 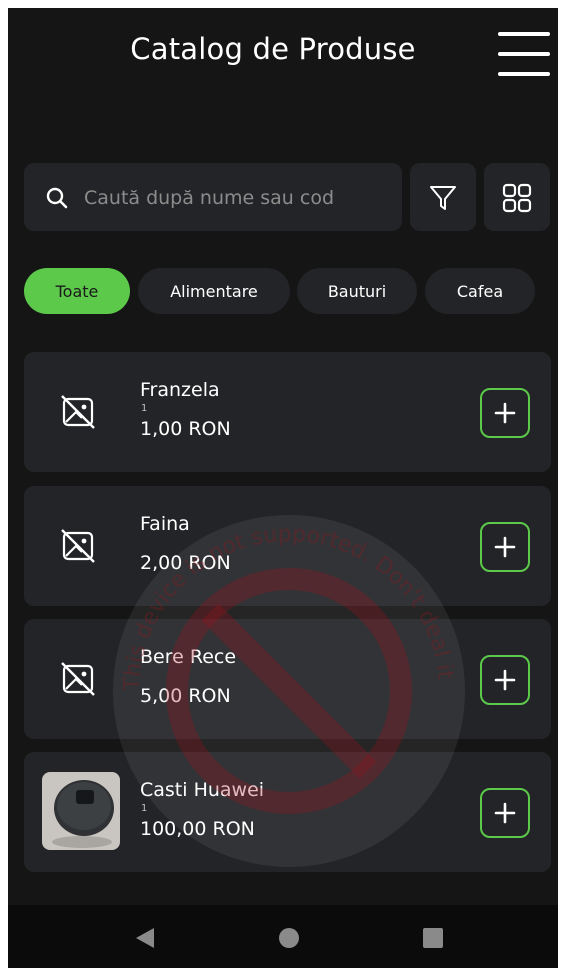 I want to click on home-circle-icon, so click(x=289, y=938).